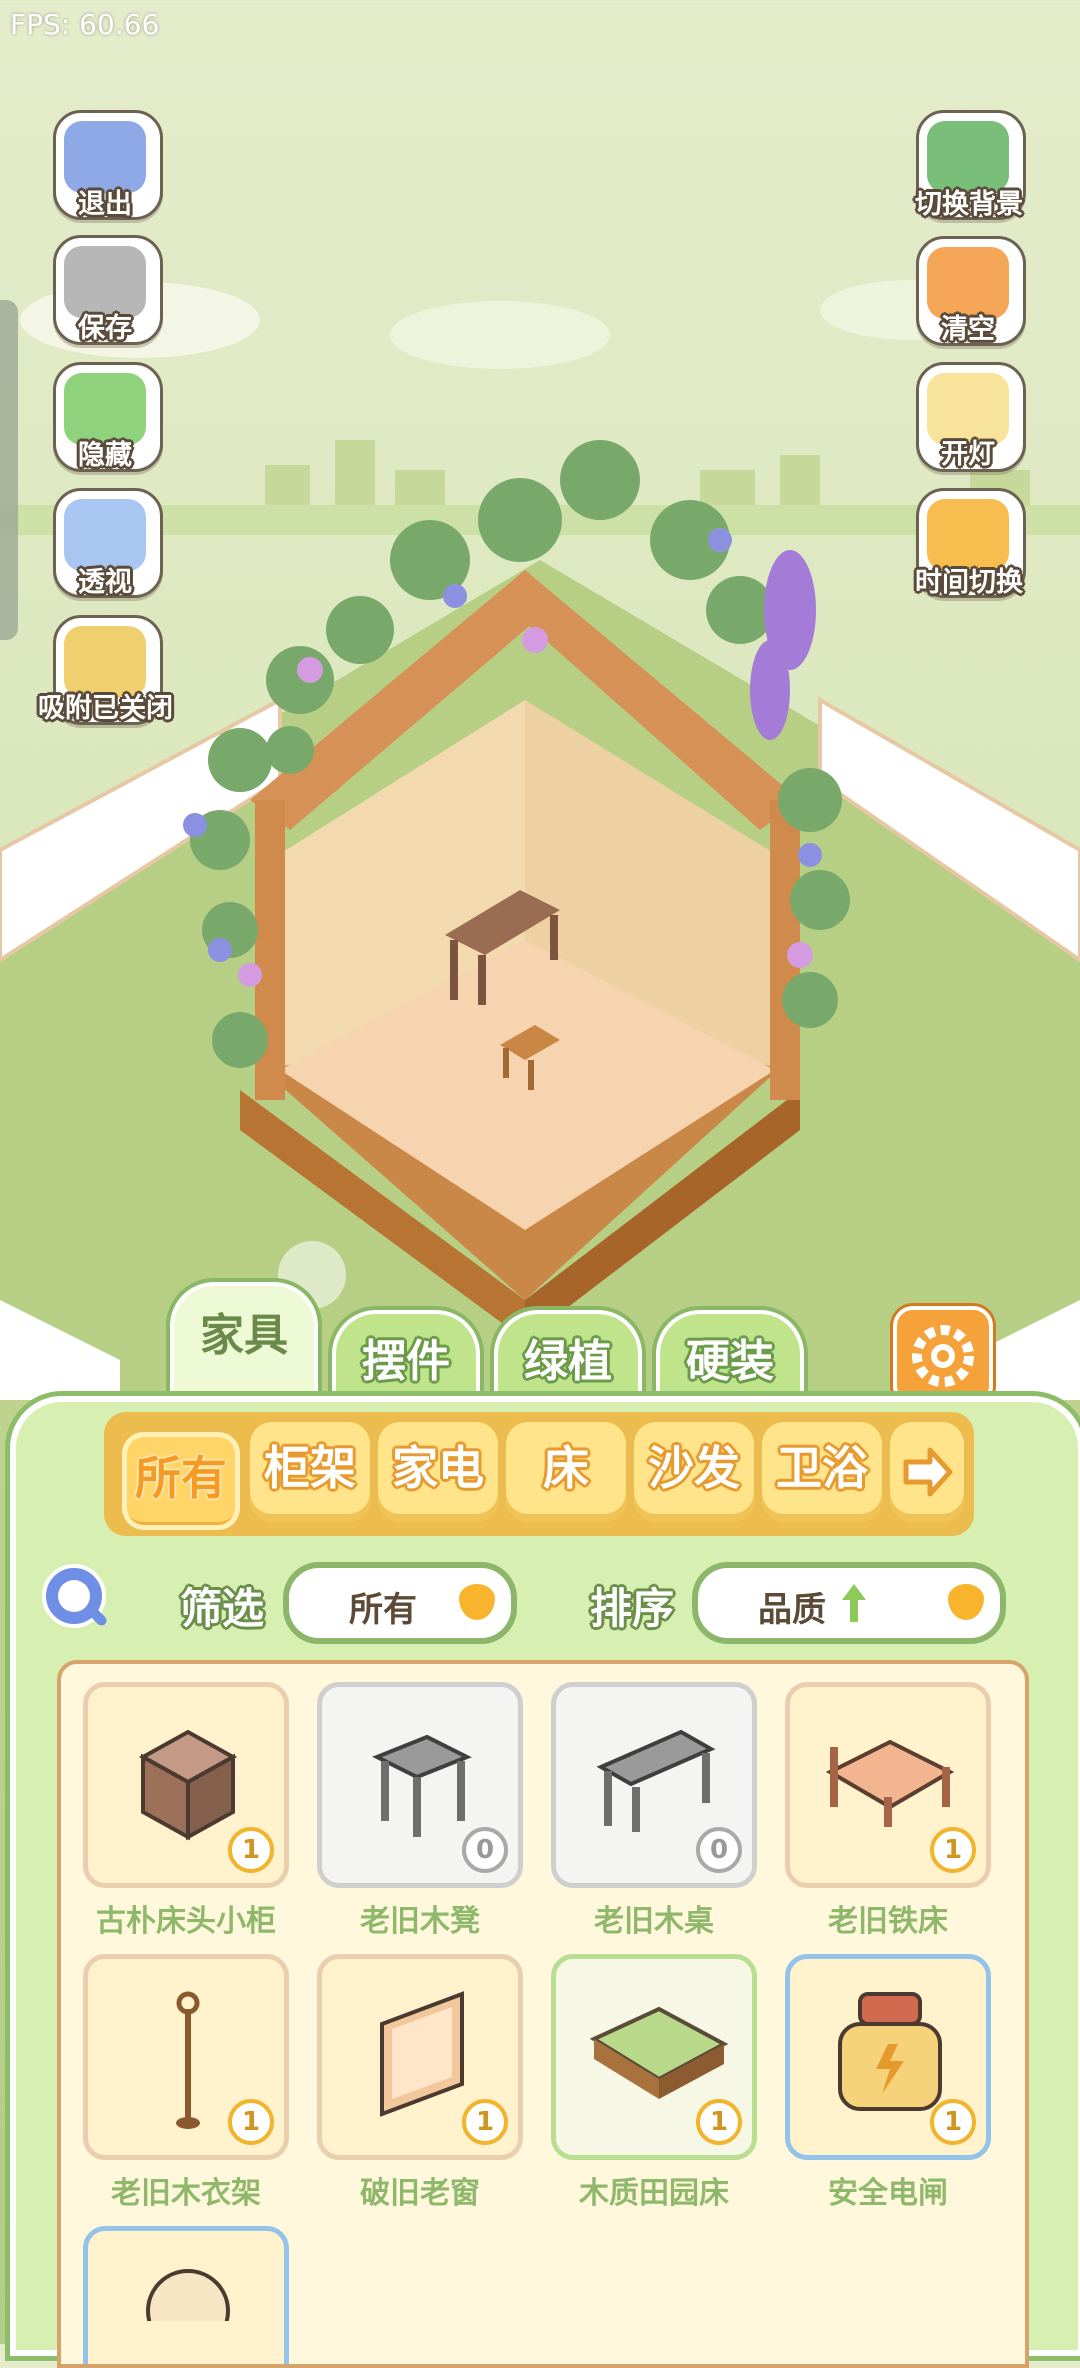 This screenshot has width=1080, height=2368. Describe the element at coordinates (888, 2193) in the screenshot. I see `item-name: 安全电闸` at that location.